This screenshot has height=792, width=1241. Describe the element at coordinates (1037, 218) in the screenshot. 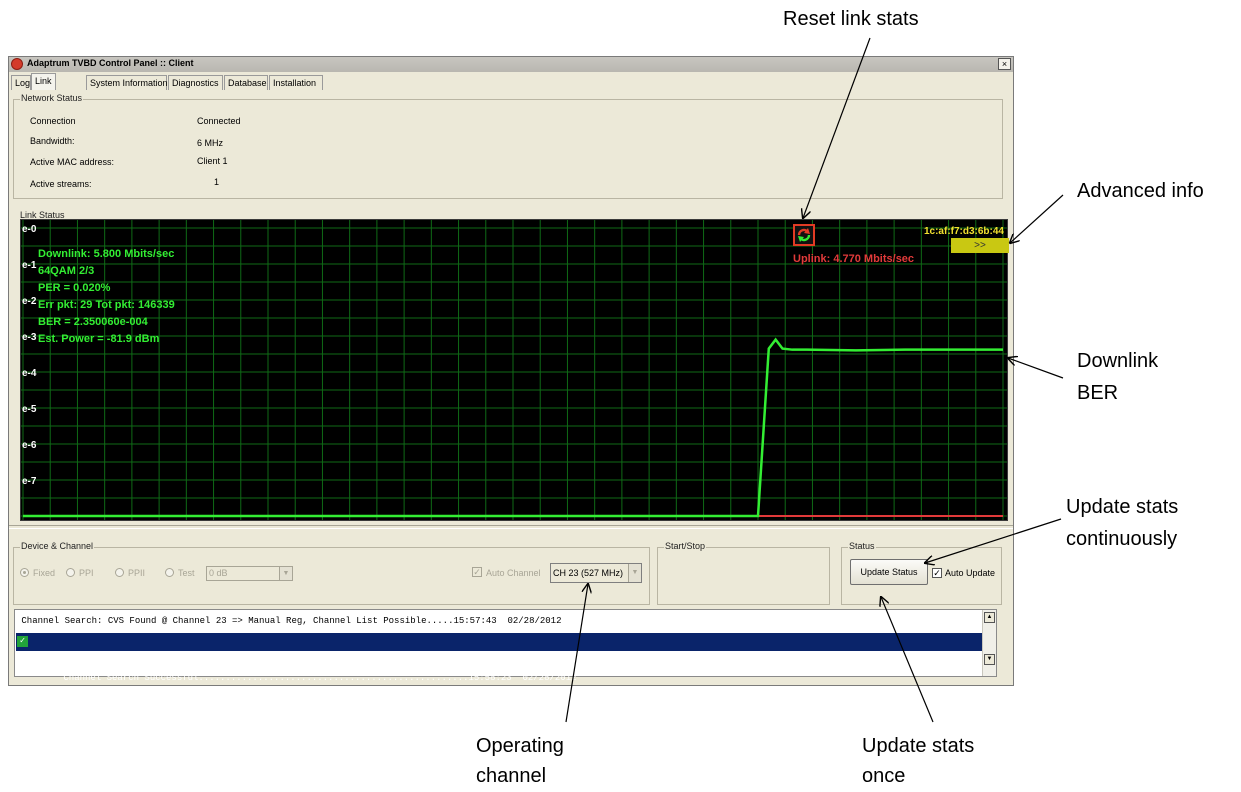

I see `arrow-advanced` at that location.